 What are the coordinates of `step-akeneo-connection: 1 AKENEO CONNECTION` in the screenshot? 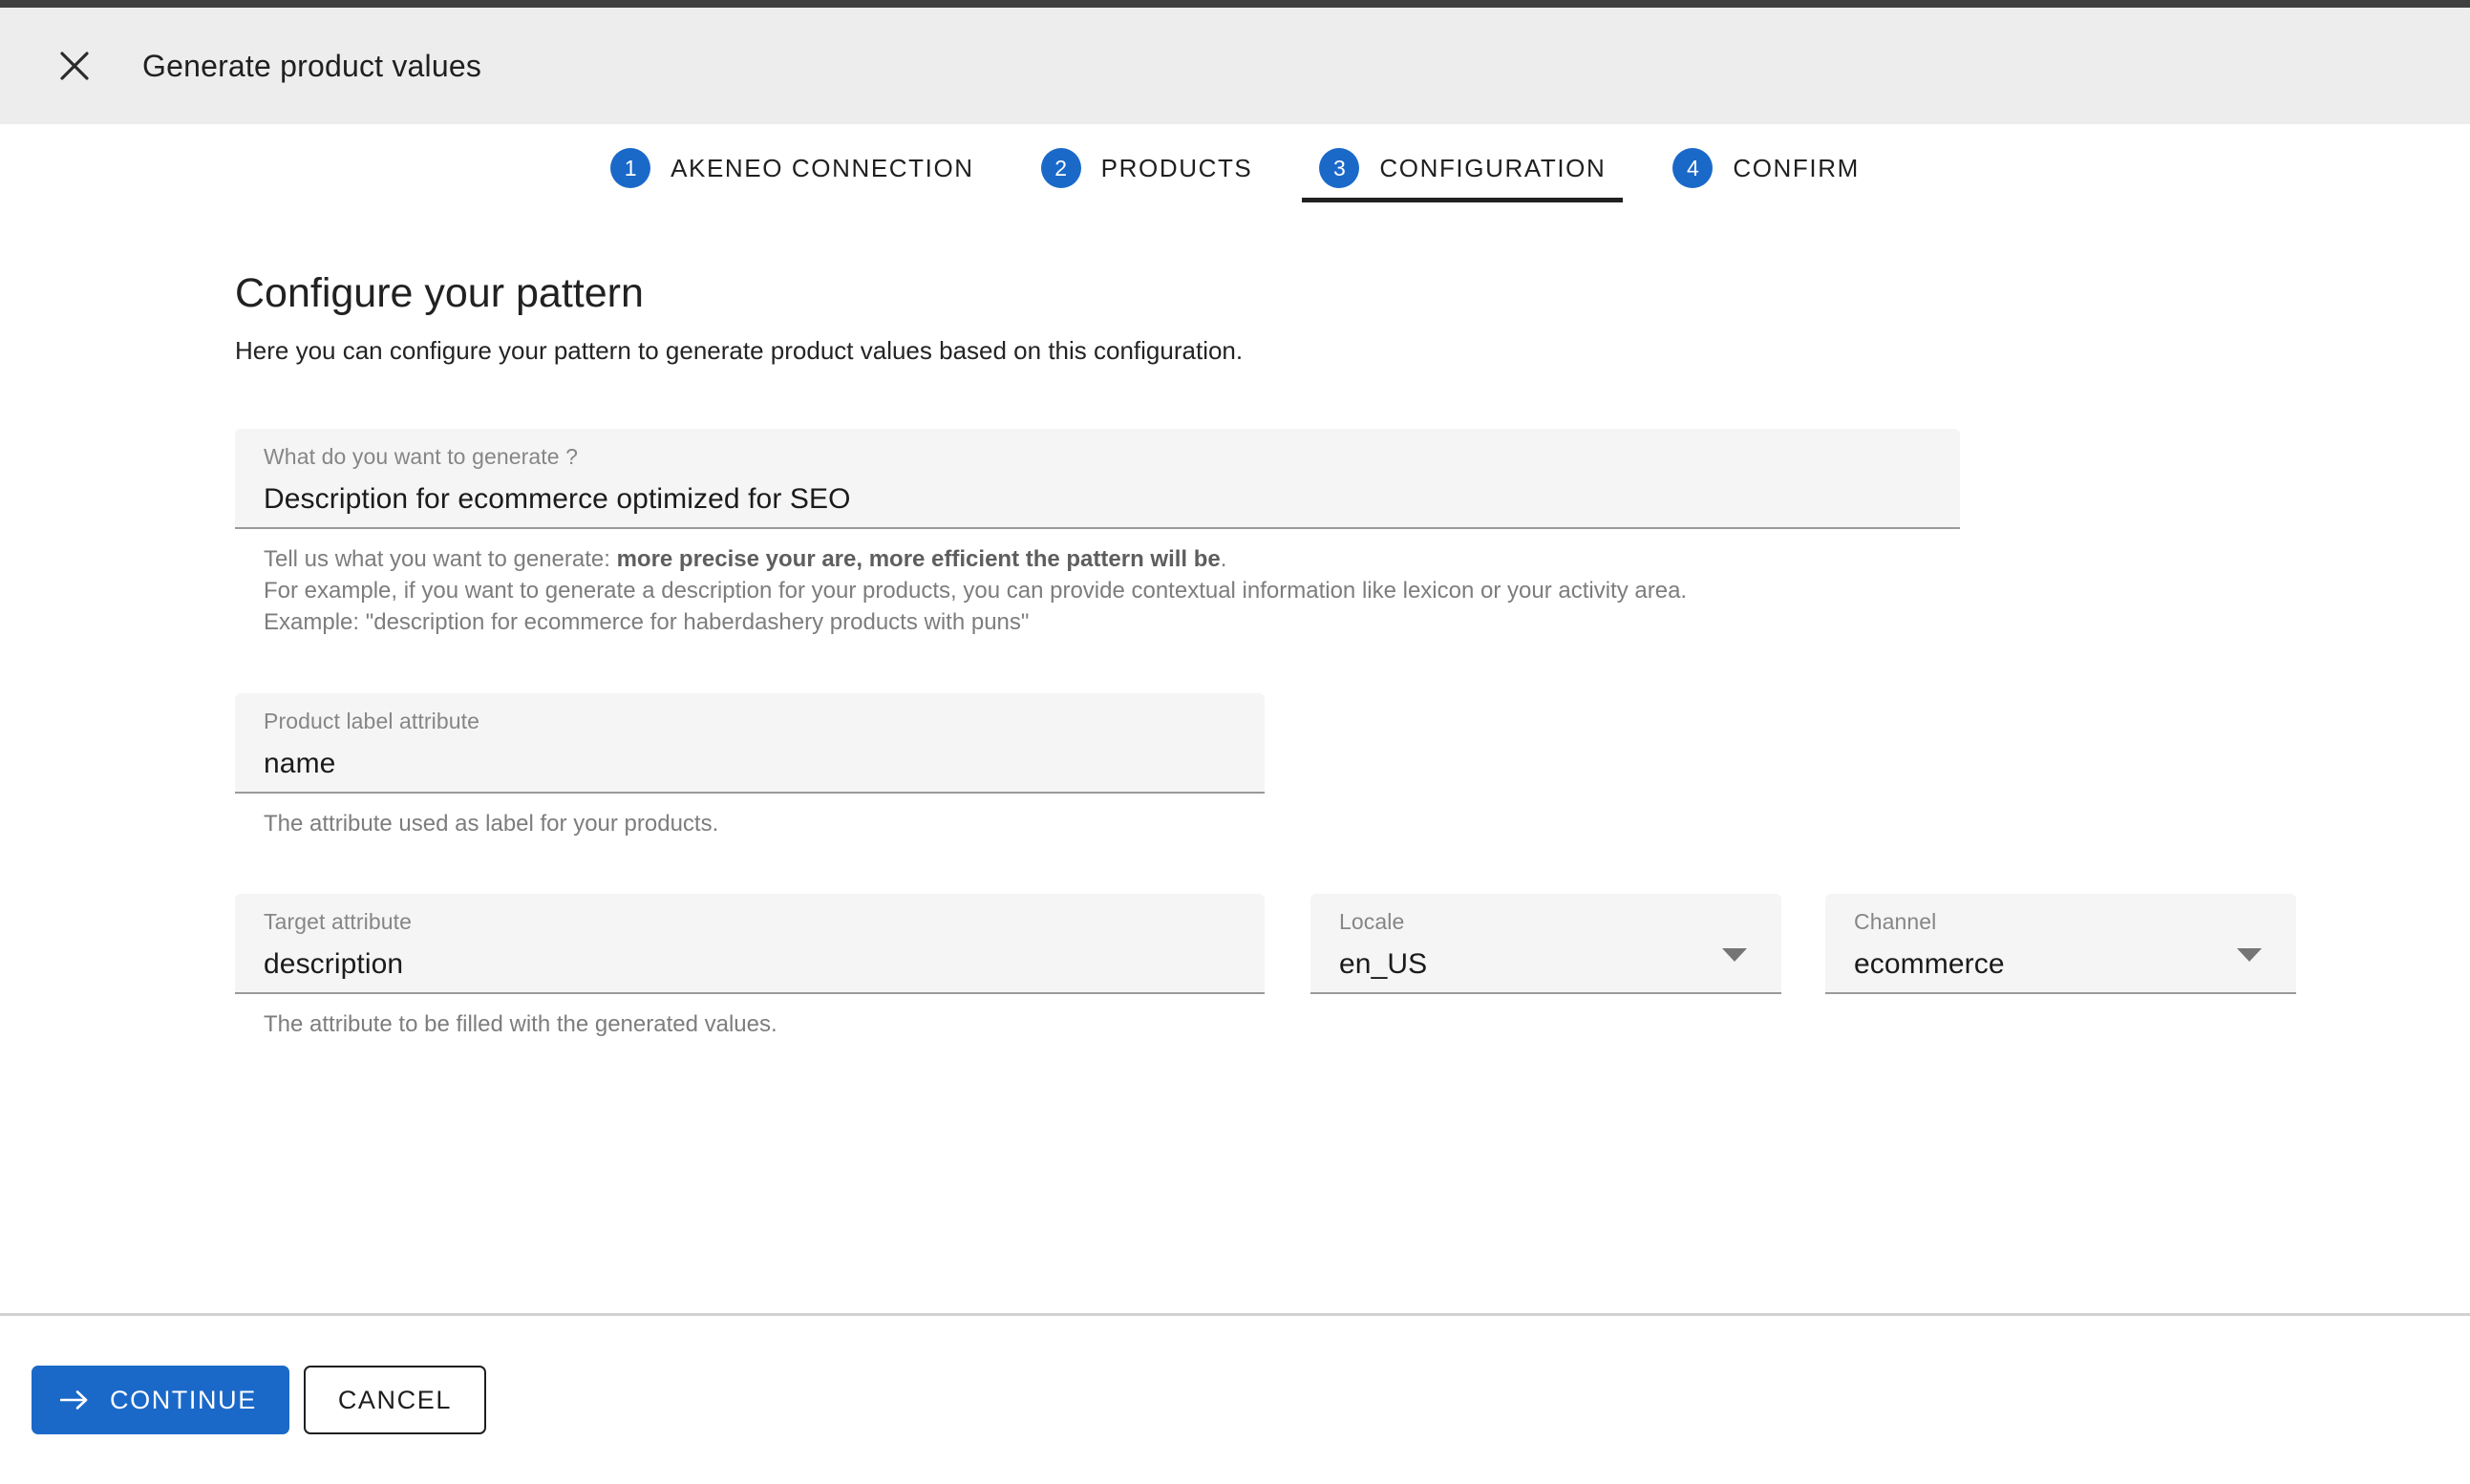 It's located at (792, 168).